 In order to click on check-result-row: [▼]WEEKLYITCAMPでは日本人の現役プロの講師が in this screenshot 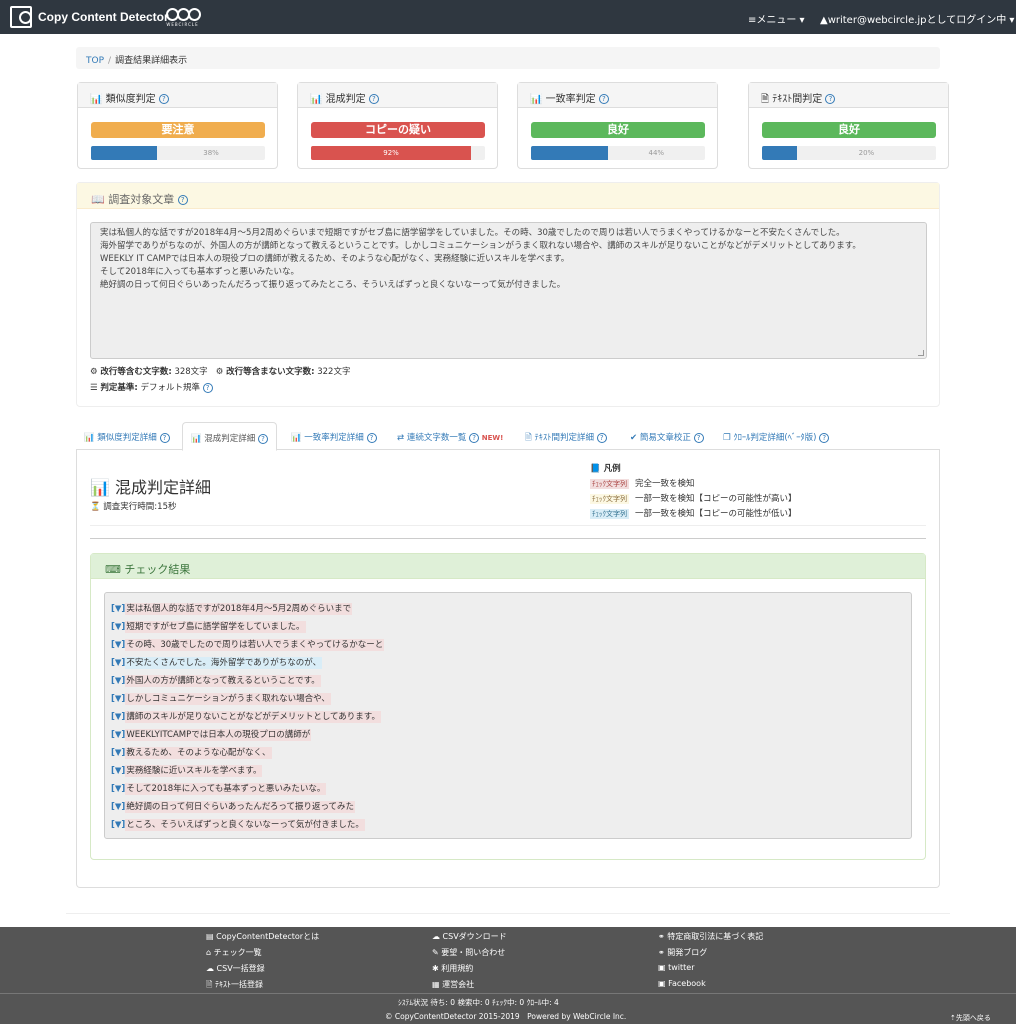, I will do `click(508, 735)`.